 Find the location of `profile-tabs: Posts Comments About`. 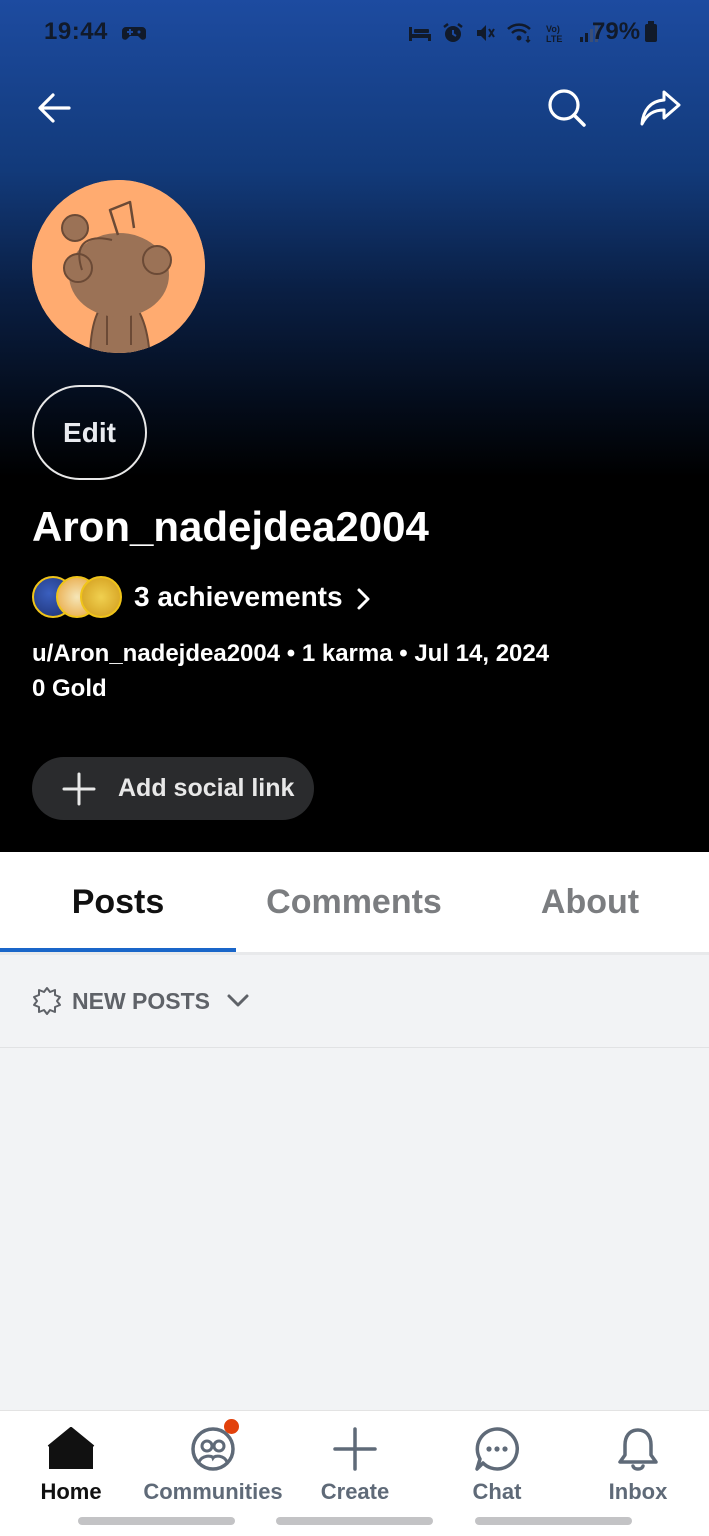

profile-tabs: Posts Comments About is located at coordinates (354, 903).